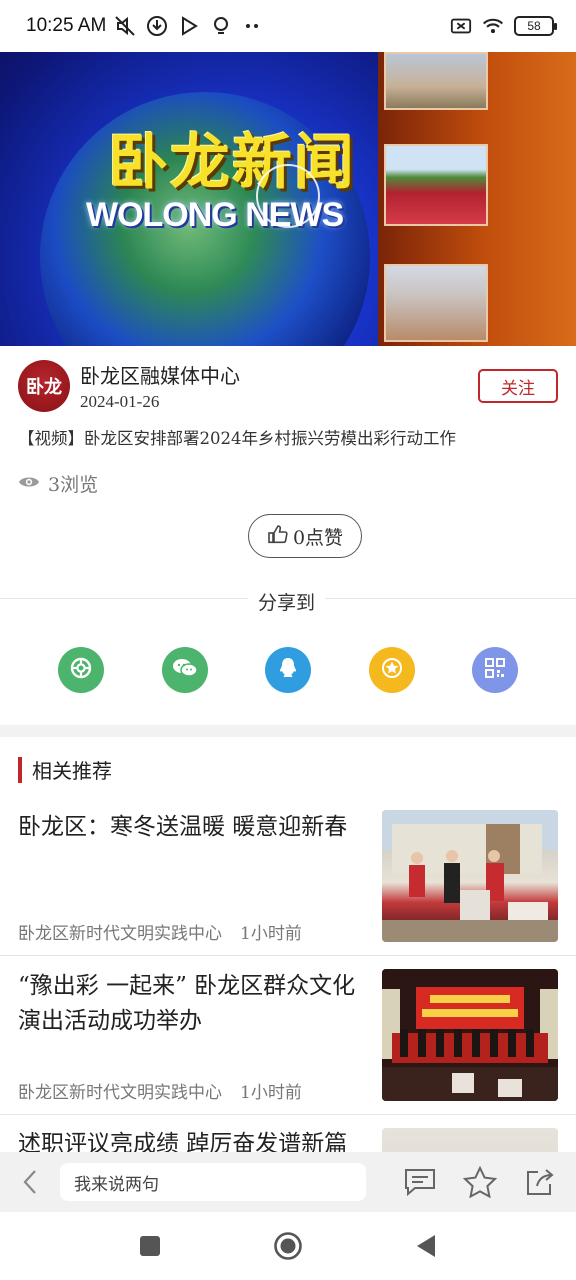 The image size is (576, 1280). What do you see at coordinates (237, 438) in the screenshot?
I see `article-title: 【视频】卧龙区安排部署2024年乡村振兴劳模出彩行动工作` at bounding box center [237, 438].